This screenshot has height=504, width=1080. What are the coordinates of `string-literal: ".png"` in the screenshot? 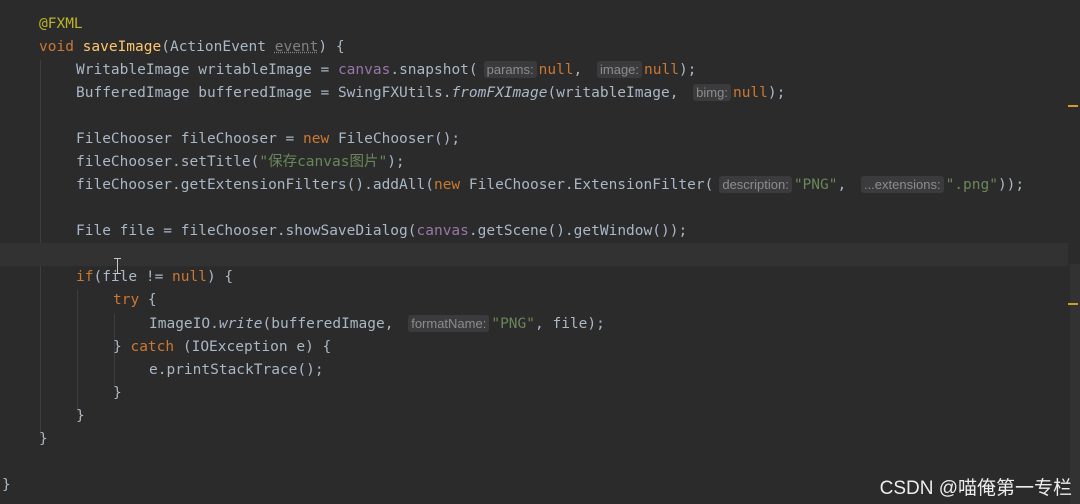 It's located at (971, 185).